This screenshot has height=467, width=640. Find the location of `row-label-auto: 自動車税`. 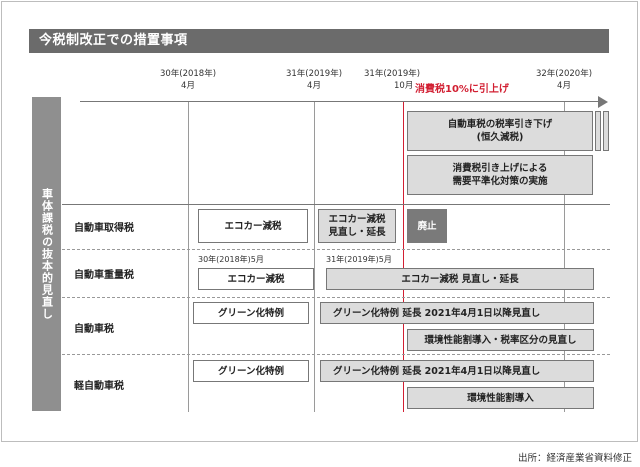

row-label-auto: 自動車税 is located at coordinates (94, 329).